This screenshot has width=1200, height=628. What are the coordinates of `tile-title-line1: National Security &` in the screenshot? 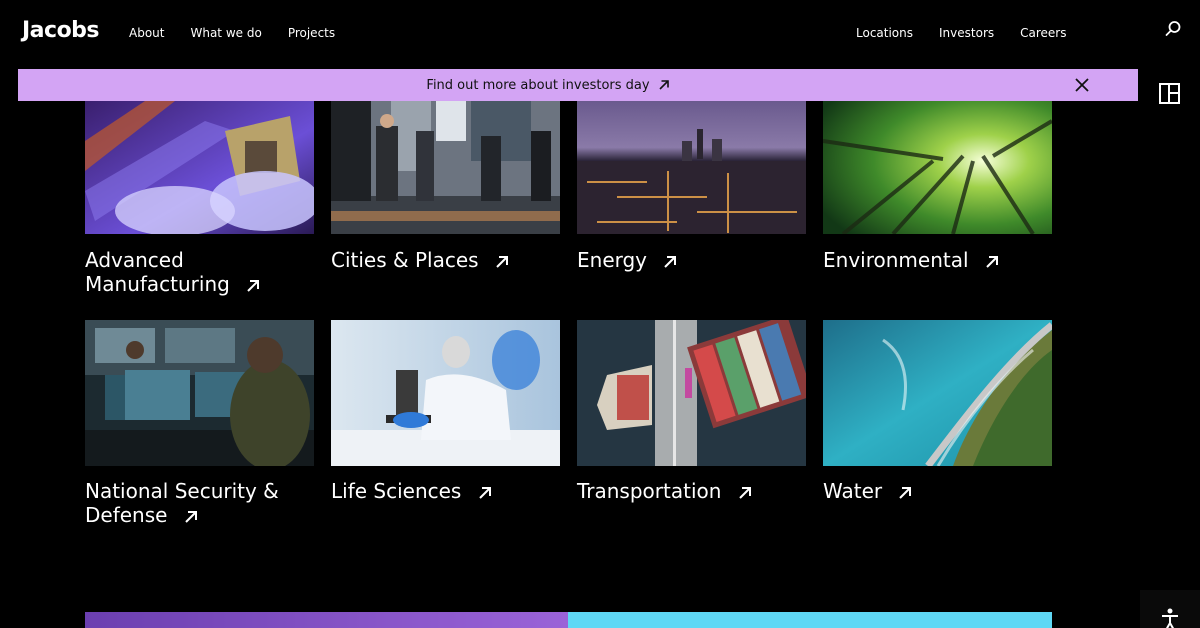 It's located at (182, 491).